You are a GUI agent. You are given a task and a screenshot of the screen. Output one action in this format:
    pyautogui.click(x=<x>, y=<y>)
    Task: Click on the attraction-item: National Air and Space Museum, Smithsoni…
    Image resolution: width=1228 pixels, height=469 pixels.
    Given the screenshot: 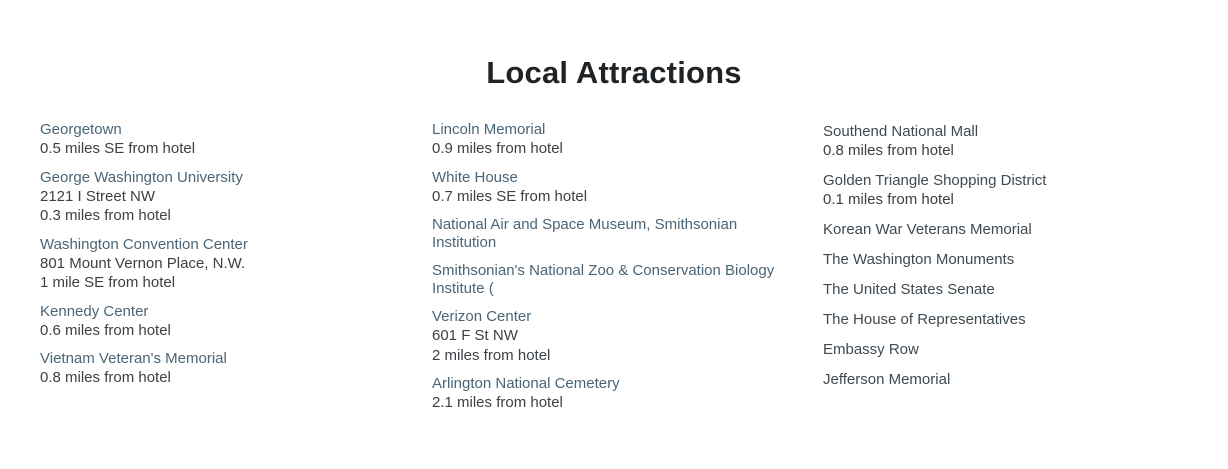 What is the action you would take?
    pyautogui.click(x=617, y=234)
    